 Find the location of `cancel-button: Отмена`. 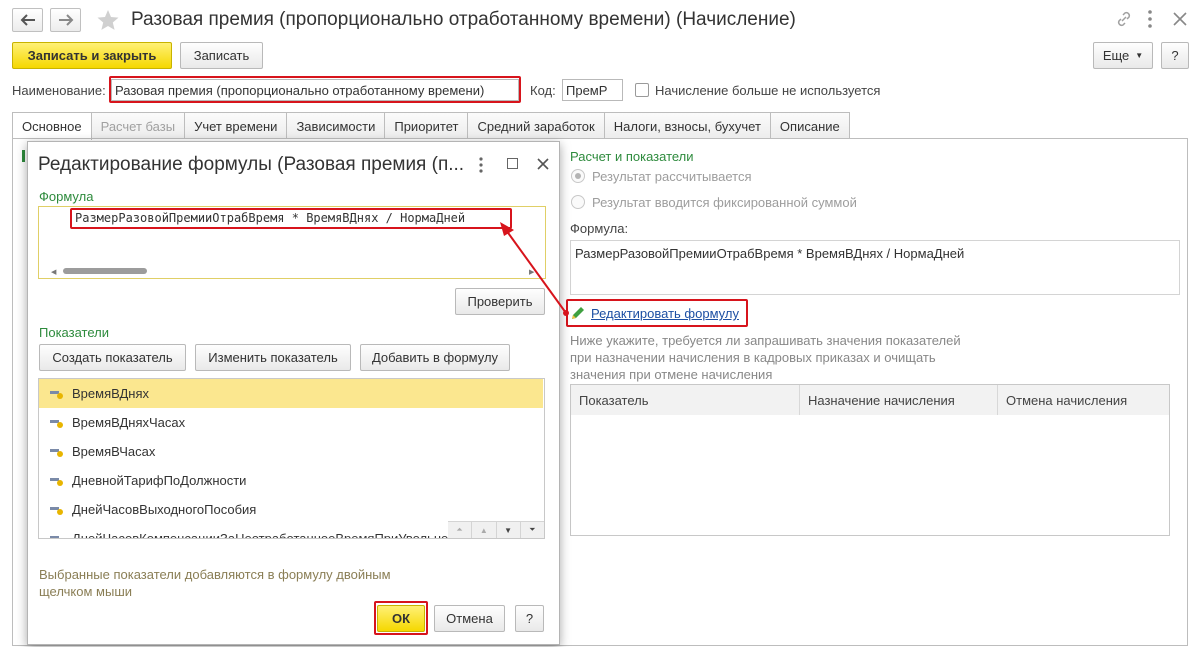

cancel-button: Отмена is located at coordinates (469, 618).